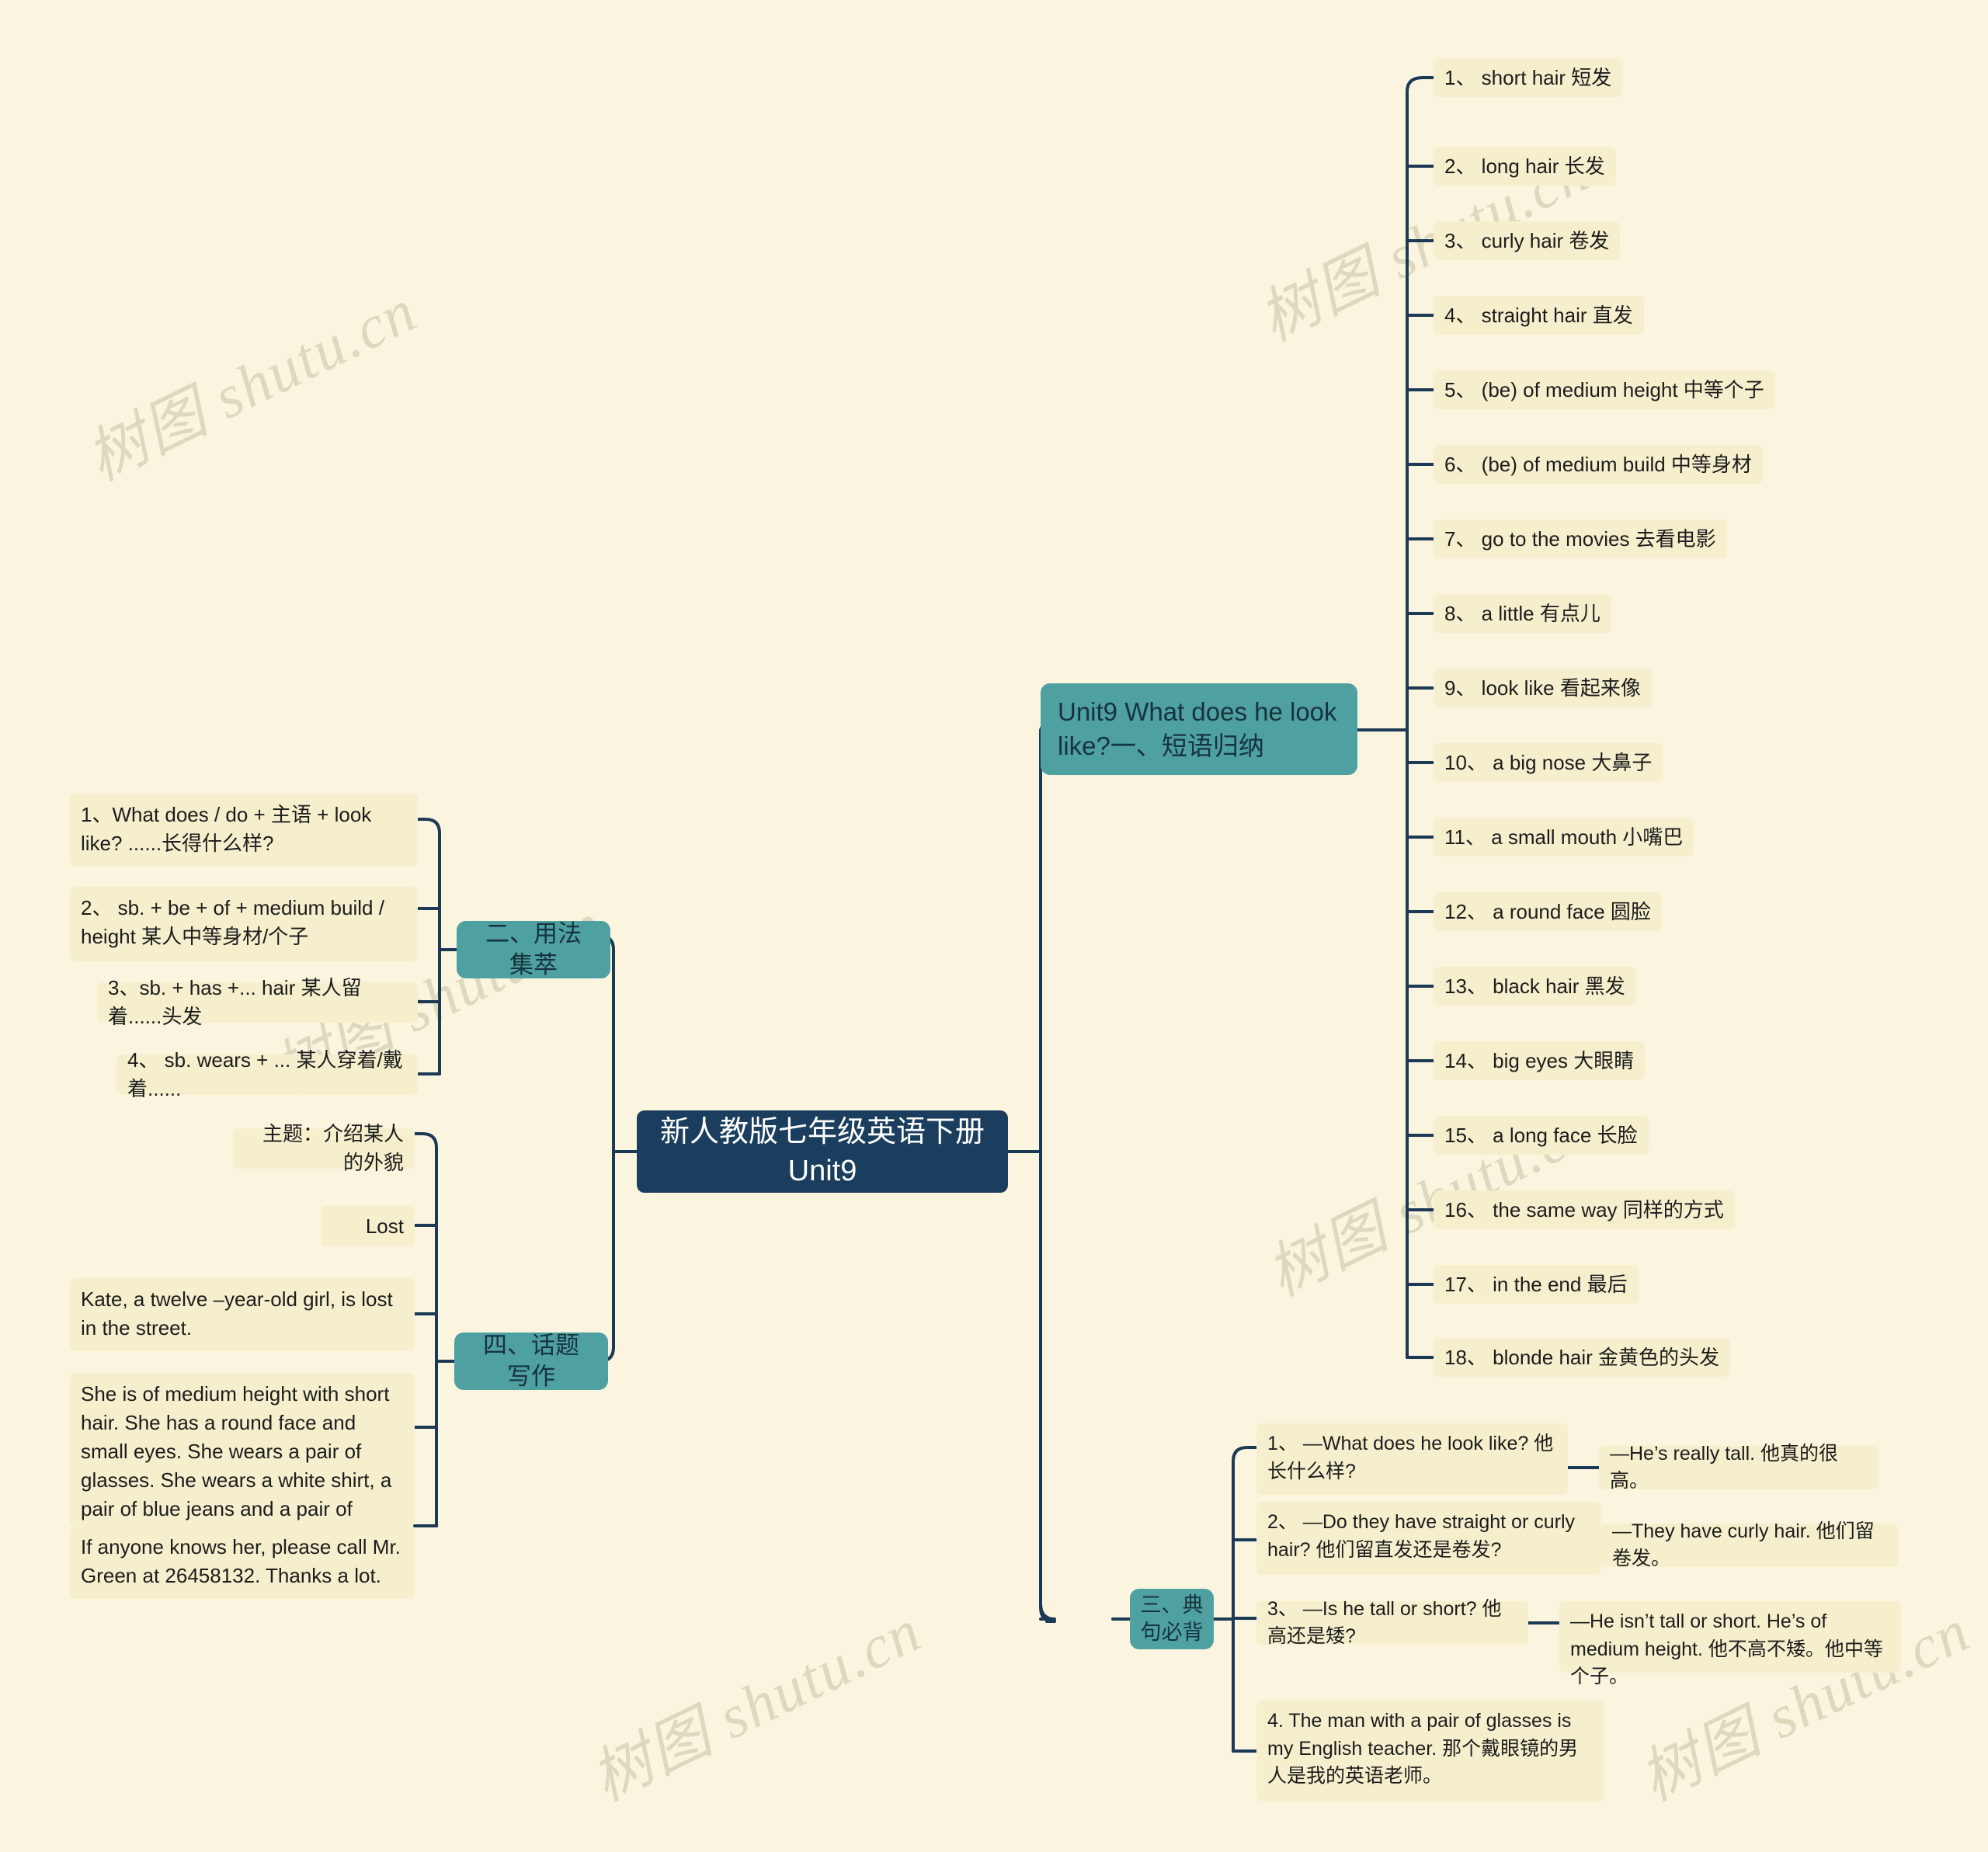  Describe the element at coordinates (1549, 762) in the screenshot. I see `list-item: 10、 a big nose 大鼻子` at that location.